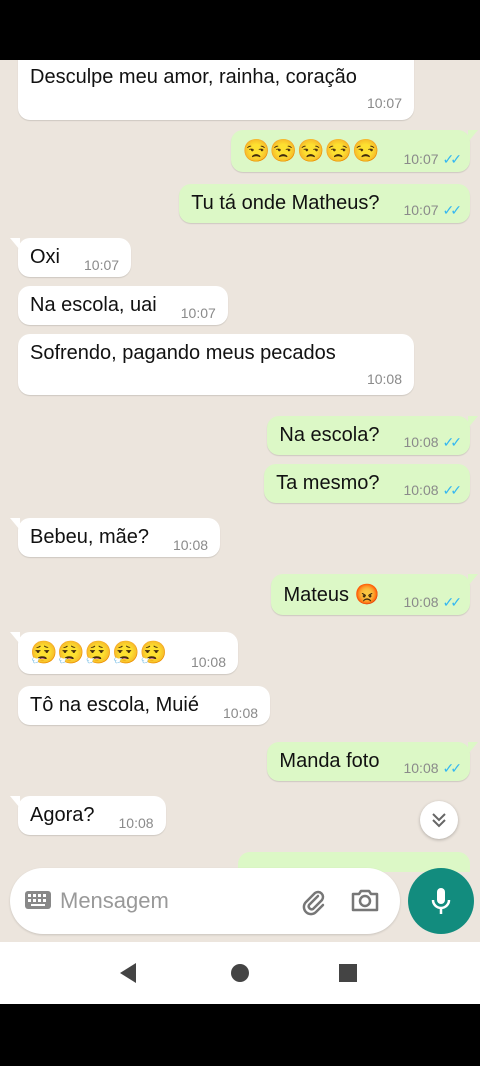 The image size is (480, 1066). I want to click on paperclip-icon, so click(314, 902).